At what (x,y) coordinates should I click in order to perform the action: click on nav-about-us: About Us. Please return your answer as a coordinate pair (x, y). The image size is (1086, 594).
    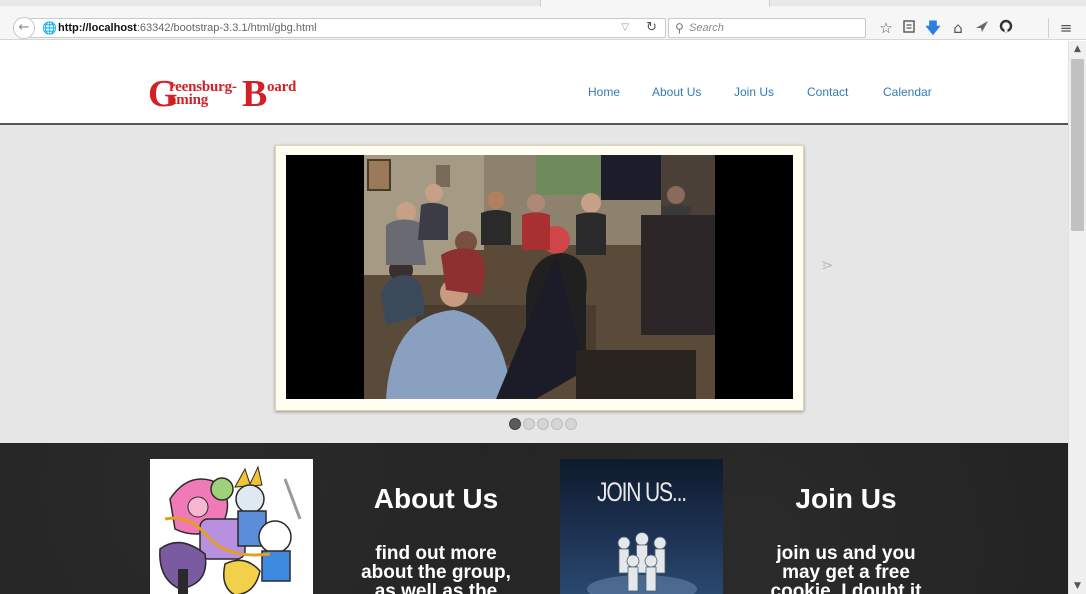
    Looking at the image, I should click on (676, 92).